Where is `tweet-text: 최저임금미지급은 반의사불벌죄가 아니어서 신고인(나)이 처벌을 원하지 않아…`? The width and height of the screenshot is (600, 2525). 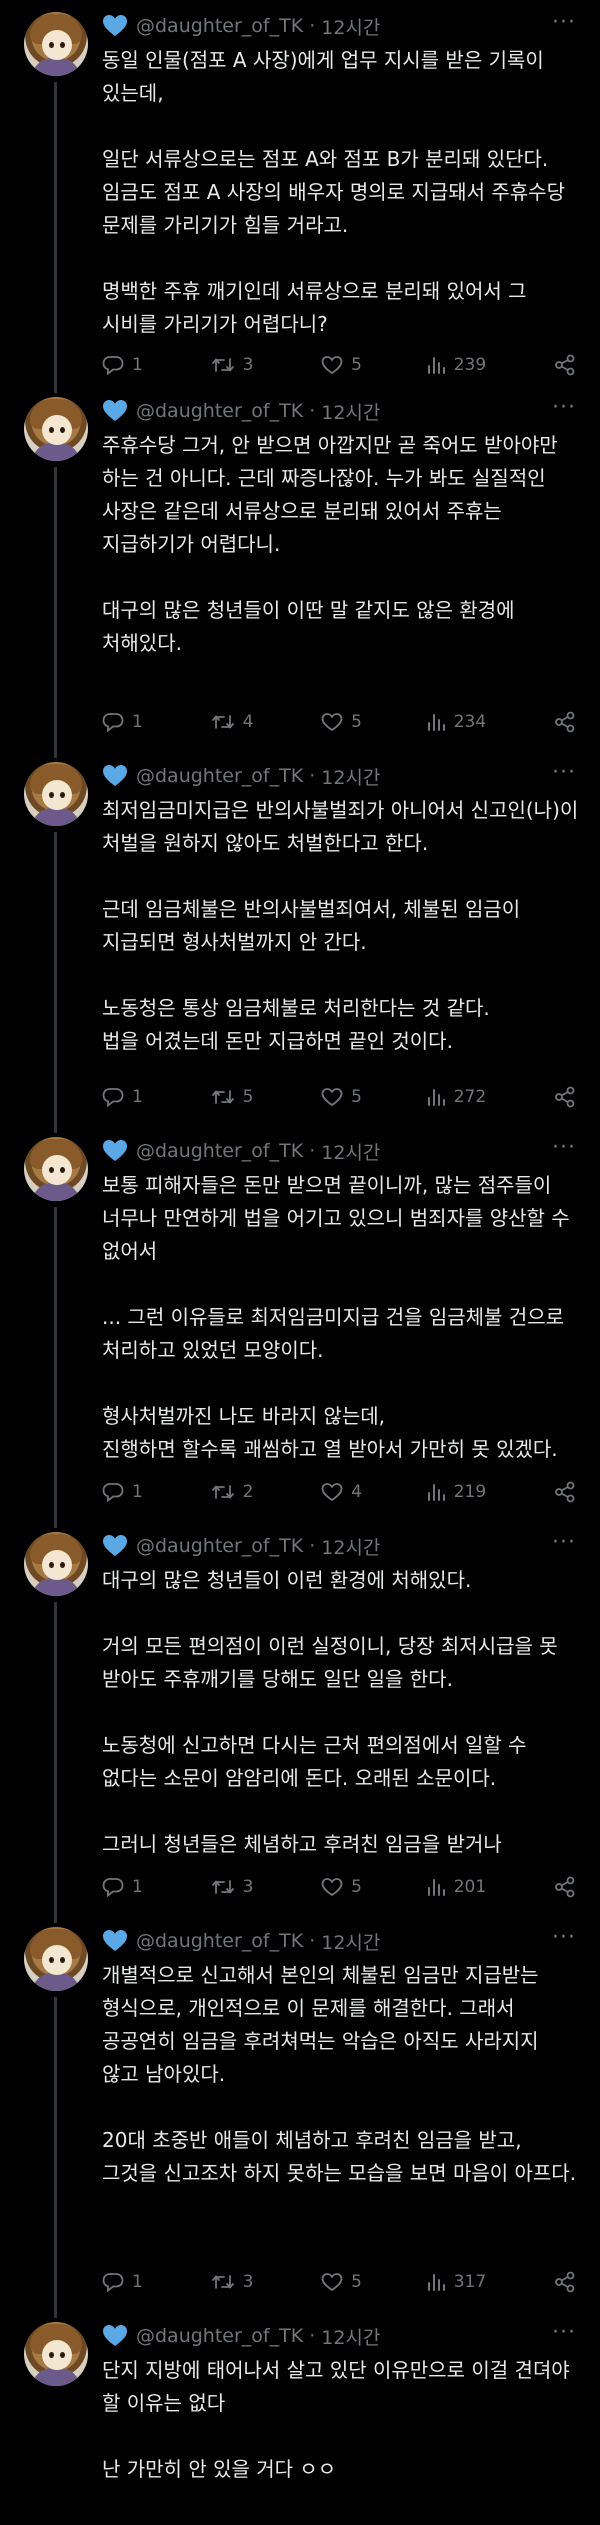 tweet-text: 최저임금미지급은 반의사불벌죄가 아니어서 신고인(나)이 처벌을 원하지 않아… is located at coordinates (340, 925).